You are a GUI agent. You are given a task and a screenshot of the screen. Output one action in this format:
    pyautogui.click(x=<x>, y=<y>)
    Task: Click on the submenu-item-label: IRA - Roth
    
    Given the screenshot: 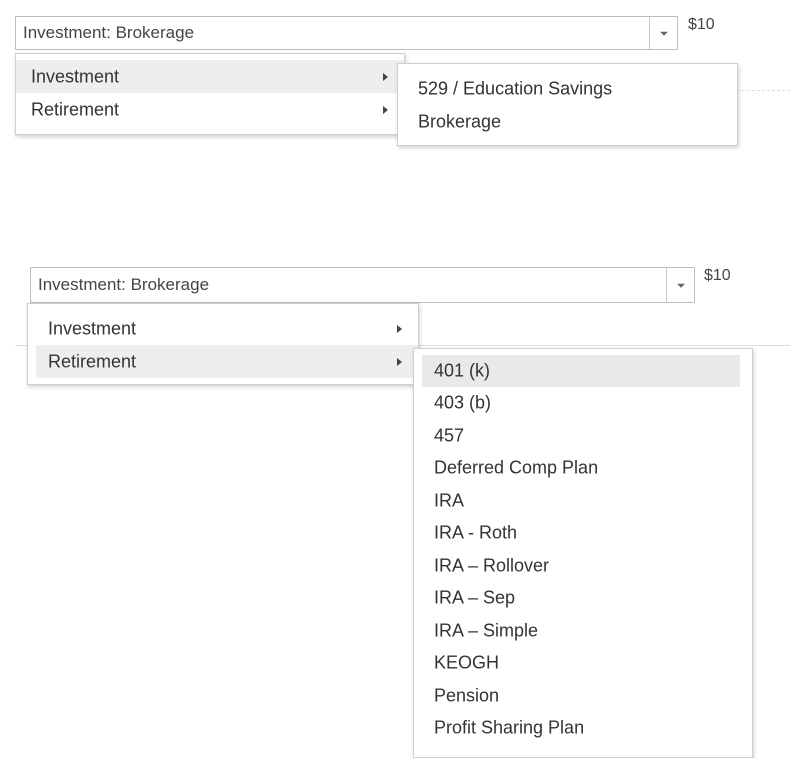 What is the action you would take?
    pyautogui.click(x=476, y=532)
    